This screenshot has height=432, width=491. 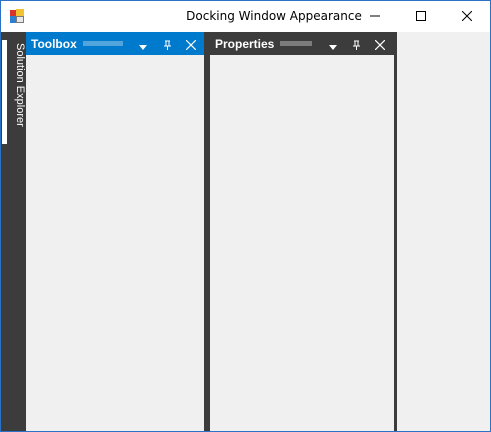 I want to click on toolbox-dropdown-button, so click(x=143, y=44).